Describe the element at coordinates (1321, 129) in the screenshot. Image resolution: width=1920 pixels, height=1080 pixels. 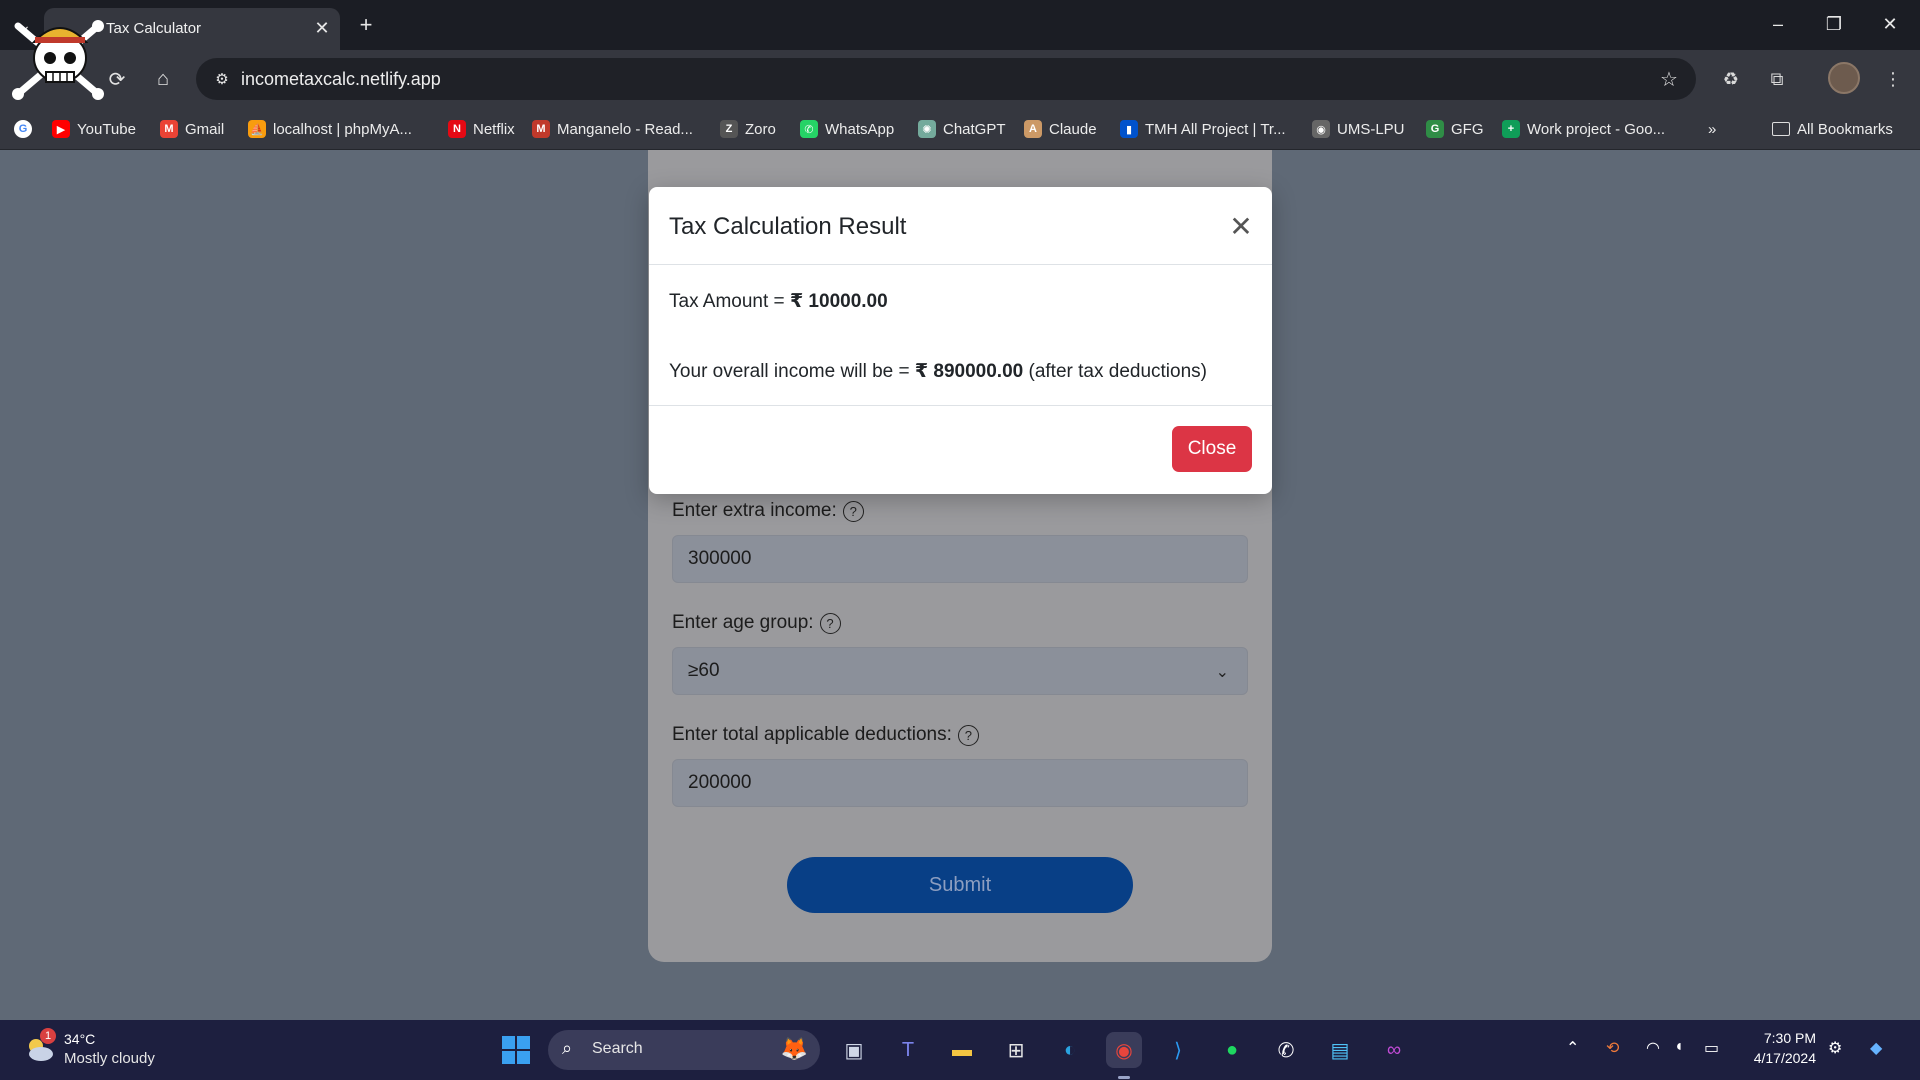
I see `ums-icon: ◉` at that location.